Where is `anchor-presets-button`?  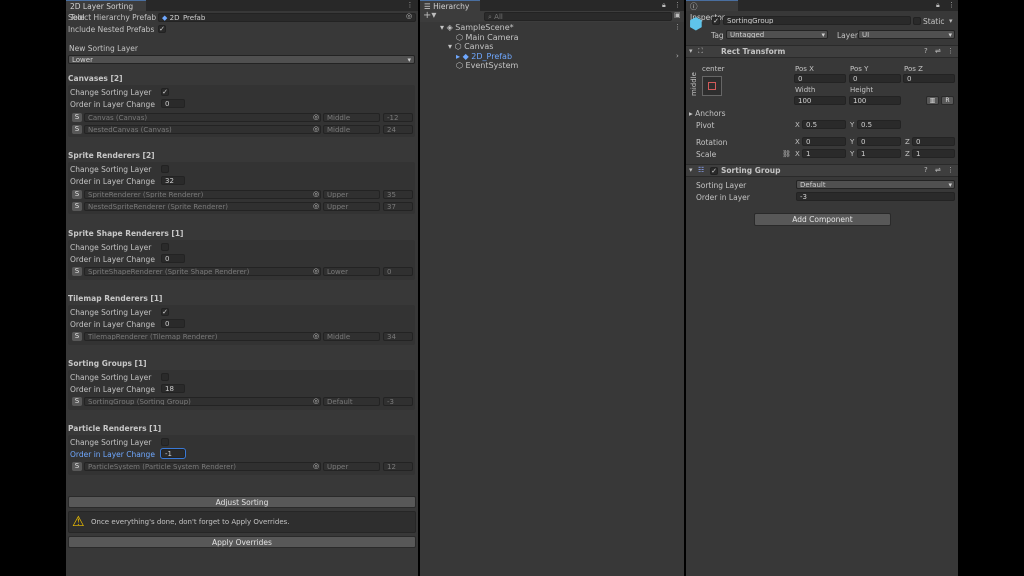 anchor-presets-button is located at coordinates (712, 86).